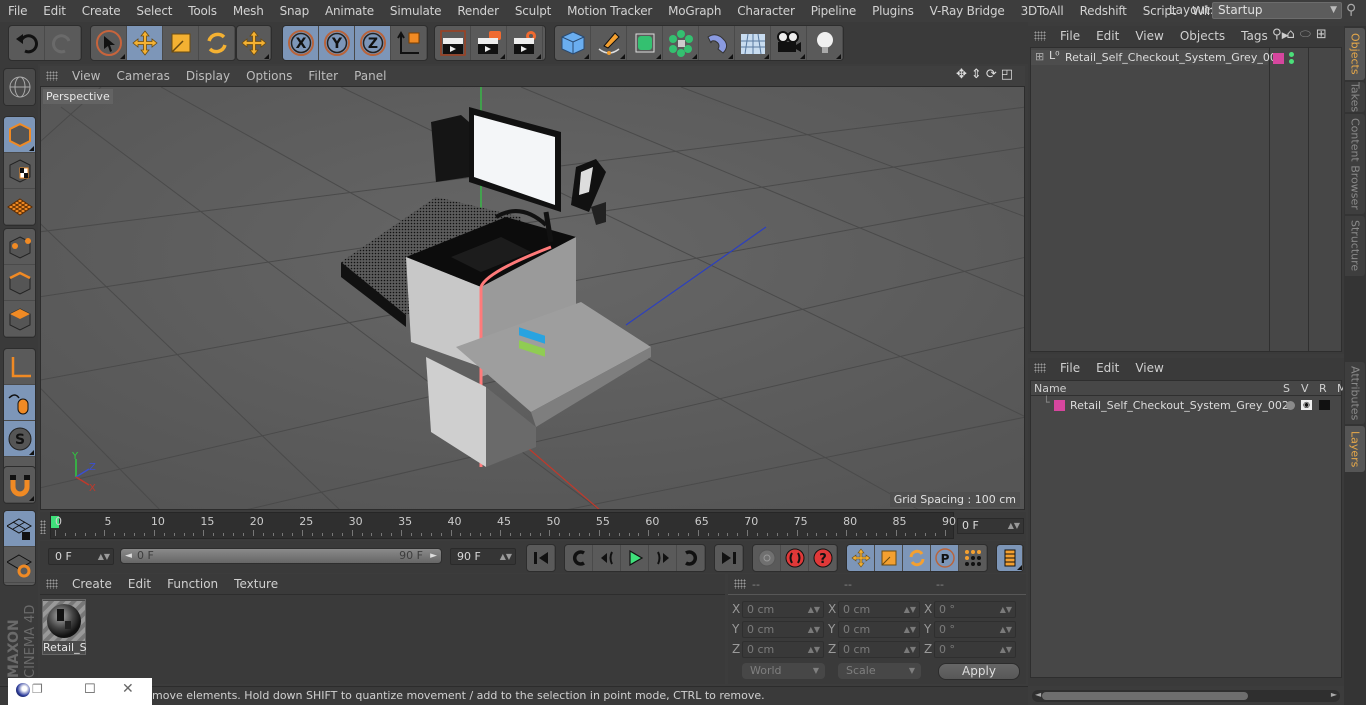 The height and width of the screenshot is (705, 1366). What do you see at coordinates (409, 43) in the screenshot?
I see `coordinate-system-button` at bounding box center [409, 43].